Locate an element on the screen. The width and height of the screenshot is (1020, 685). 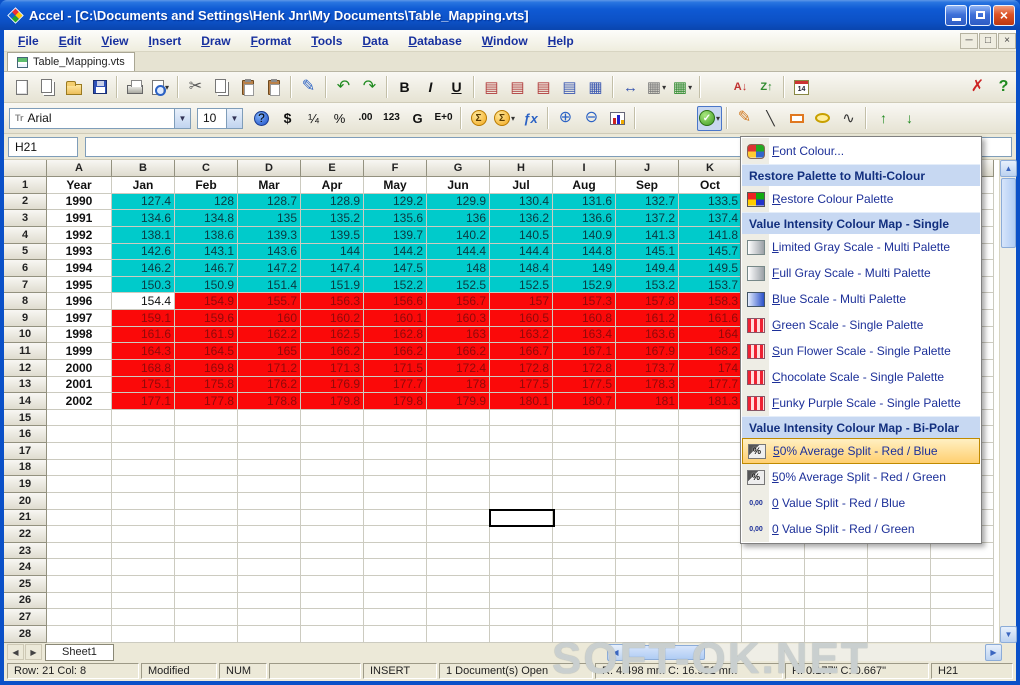
cell-H8: 157 is located at coordinates (521, 301).